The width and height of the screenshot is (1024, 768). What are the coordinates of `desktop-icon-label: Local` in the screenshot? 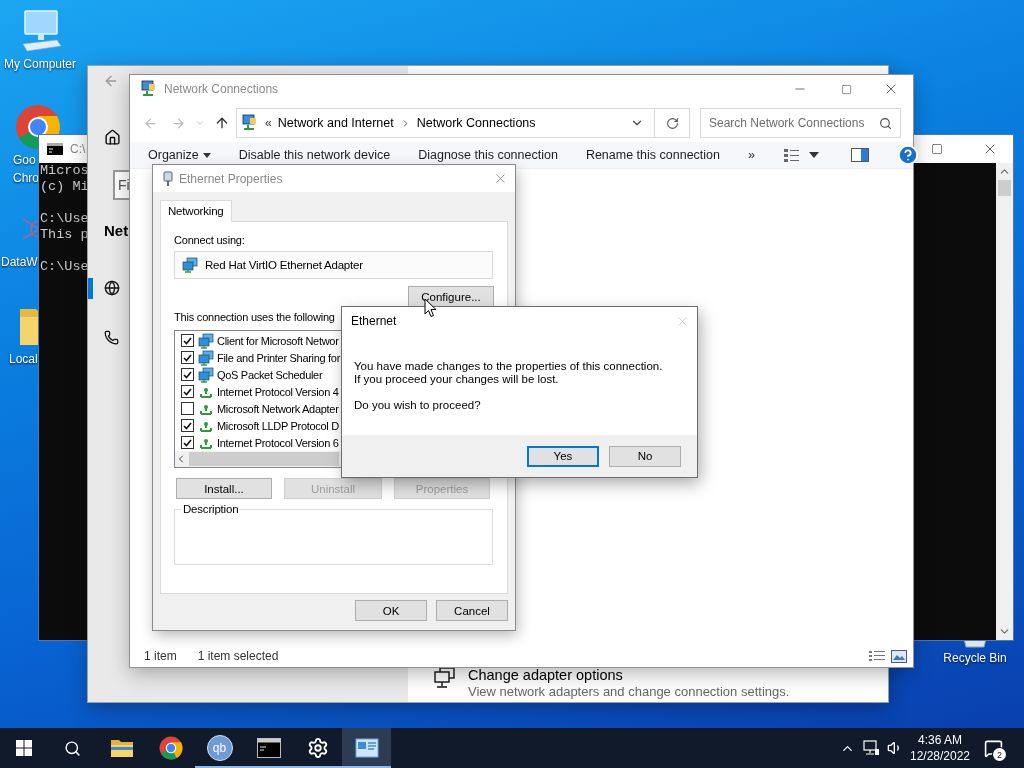 It's located at (23, 359).